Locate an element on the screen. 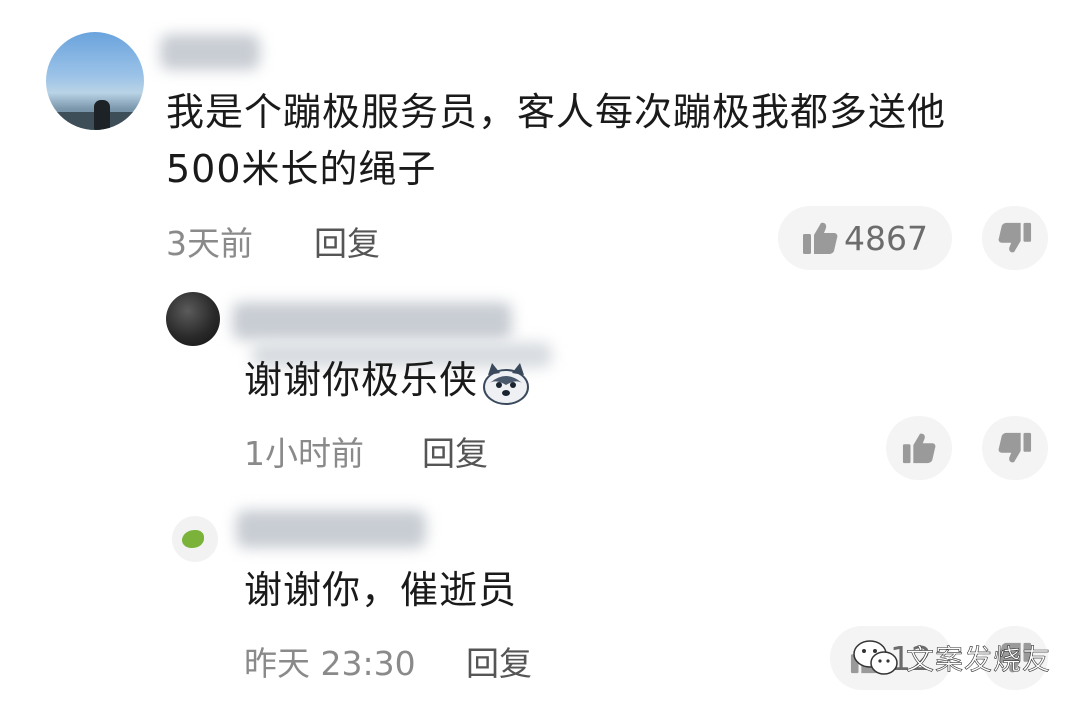 Image resolution: width=1080 pixels, height=711 pixels. watermark: 文案发烧友 is located at coordinates (951, 658).